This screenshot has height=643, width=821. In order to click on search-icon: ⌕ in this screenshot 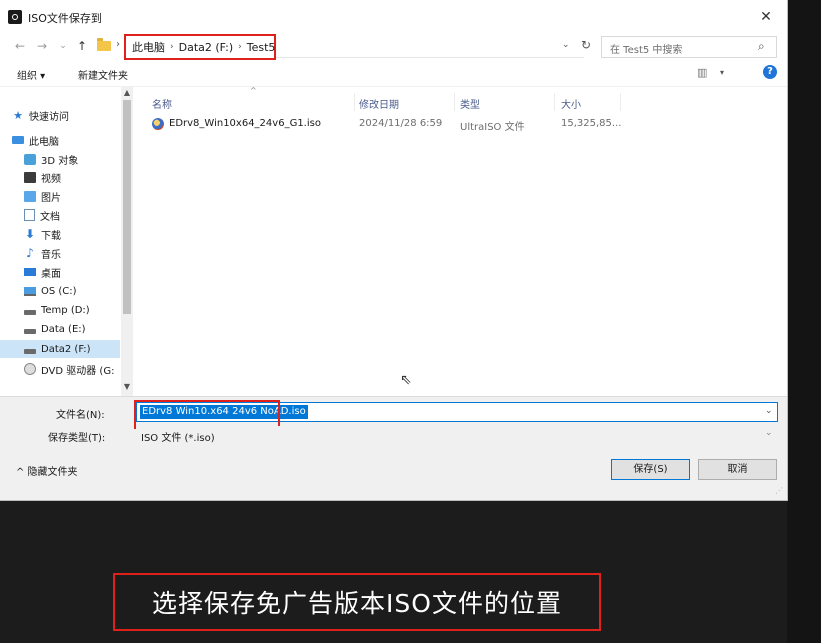, I will do `click(761, 46)`.